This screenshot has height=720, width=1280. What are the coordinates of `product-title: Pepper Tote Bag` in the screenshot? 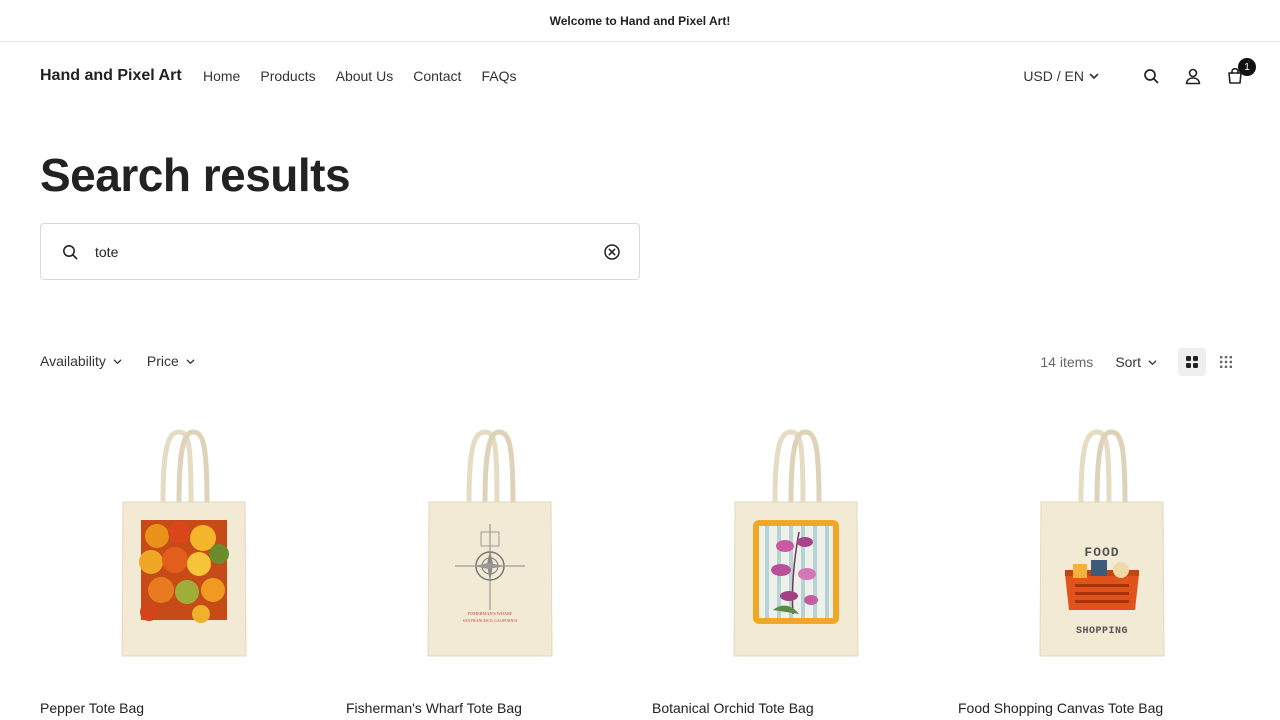 It's located at (181, 708).